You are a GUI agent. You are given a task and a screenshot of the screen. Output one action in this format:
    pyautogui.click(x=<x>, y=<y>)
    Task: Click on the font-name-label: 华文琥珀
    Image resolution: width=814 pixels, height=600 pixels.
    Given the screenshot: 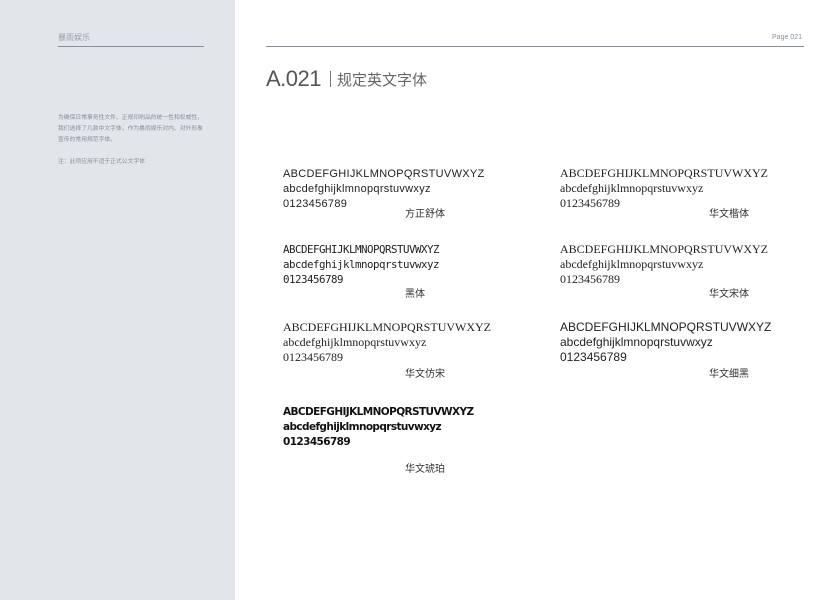 What is the action you would take?
    pyautogui.click(x=425, y=469)
    